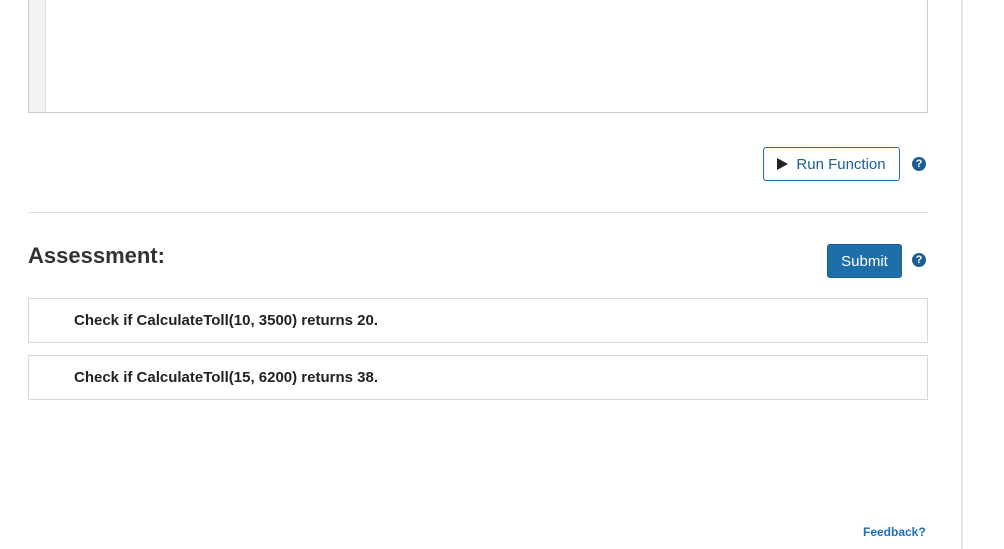 The width and height of the screenshot is (1004, 549). What do you see at coordinates (962, 274) in the screenshot?
I see `page-right-border` at bounding box center [962, 274].